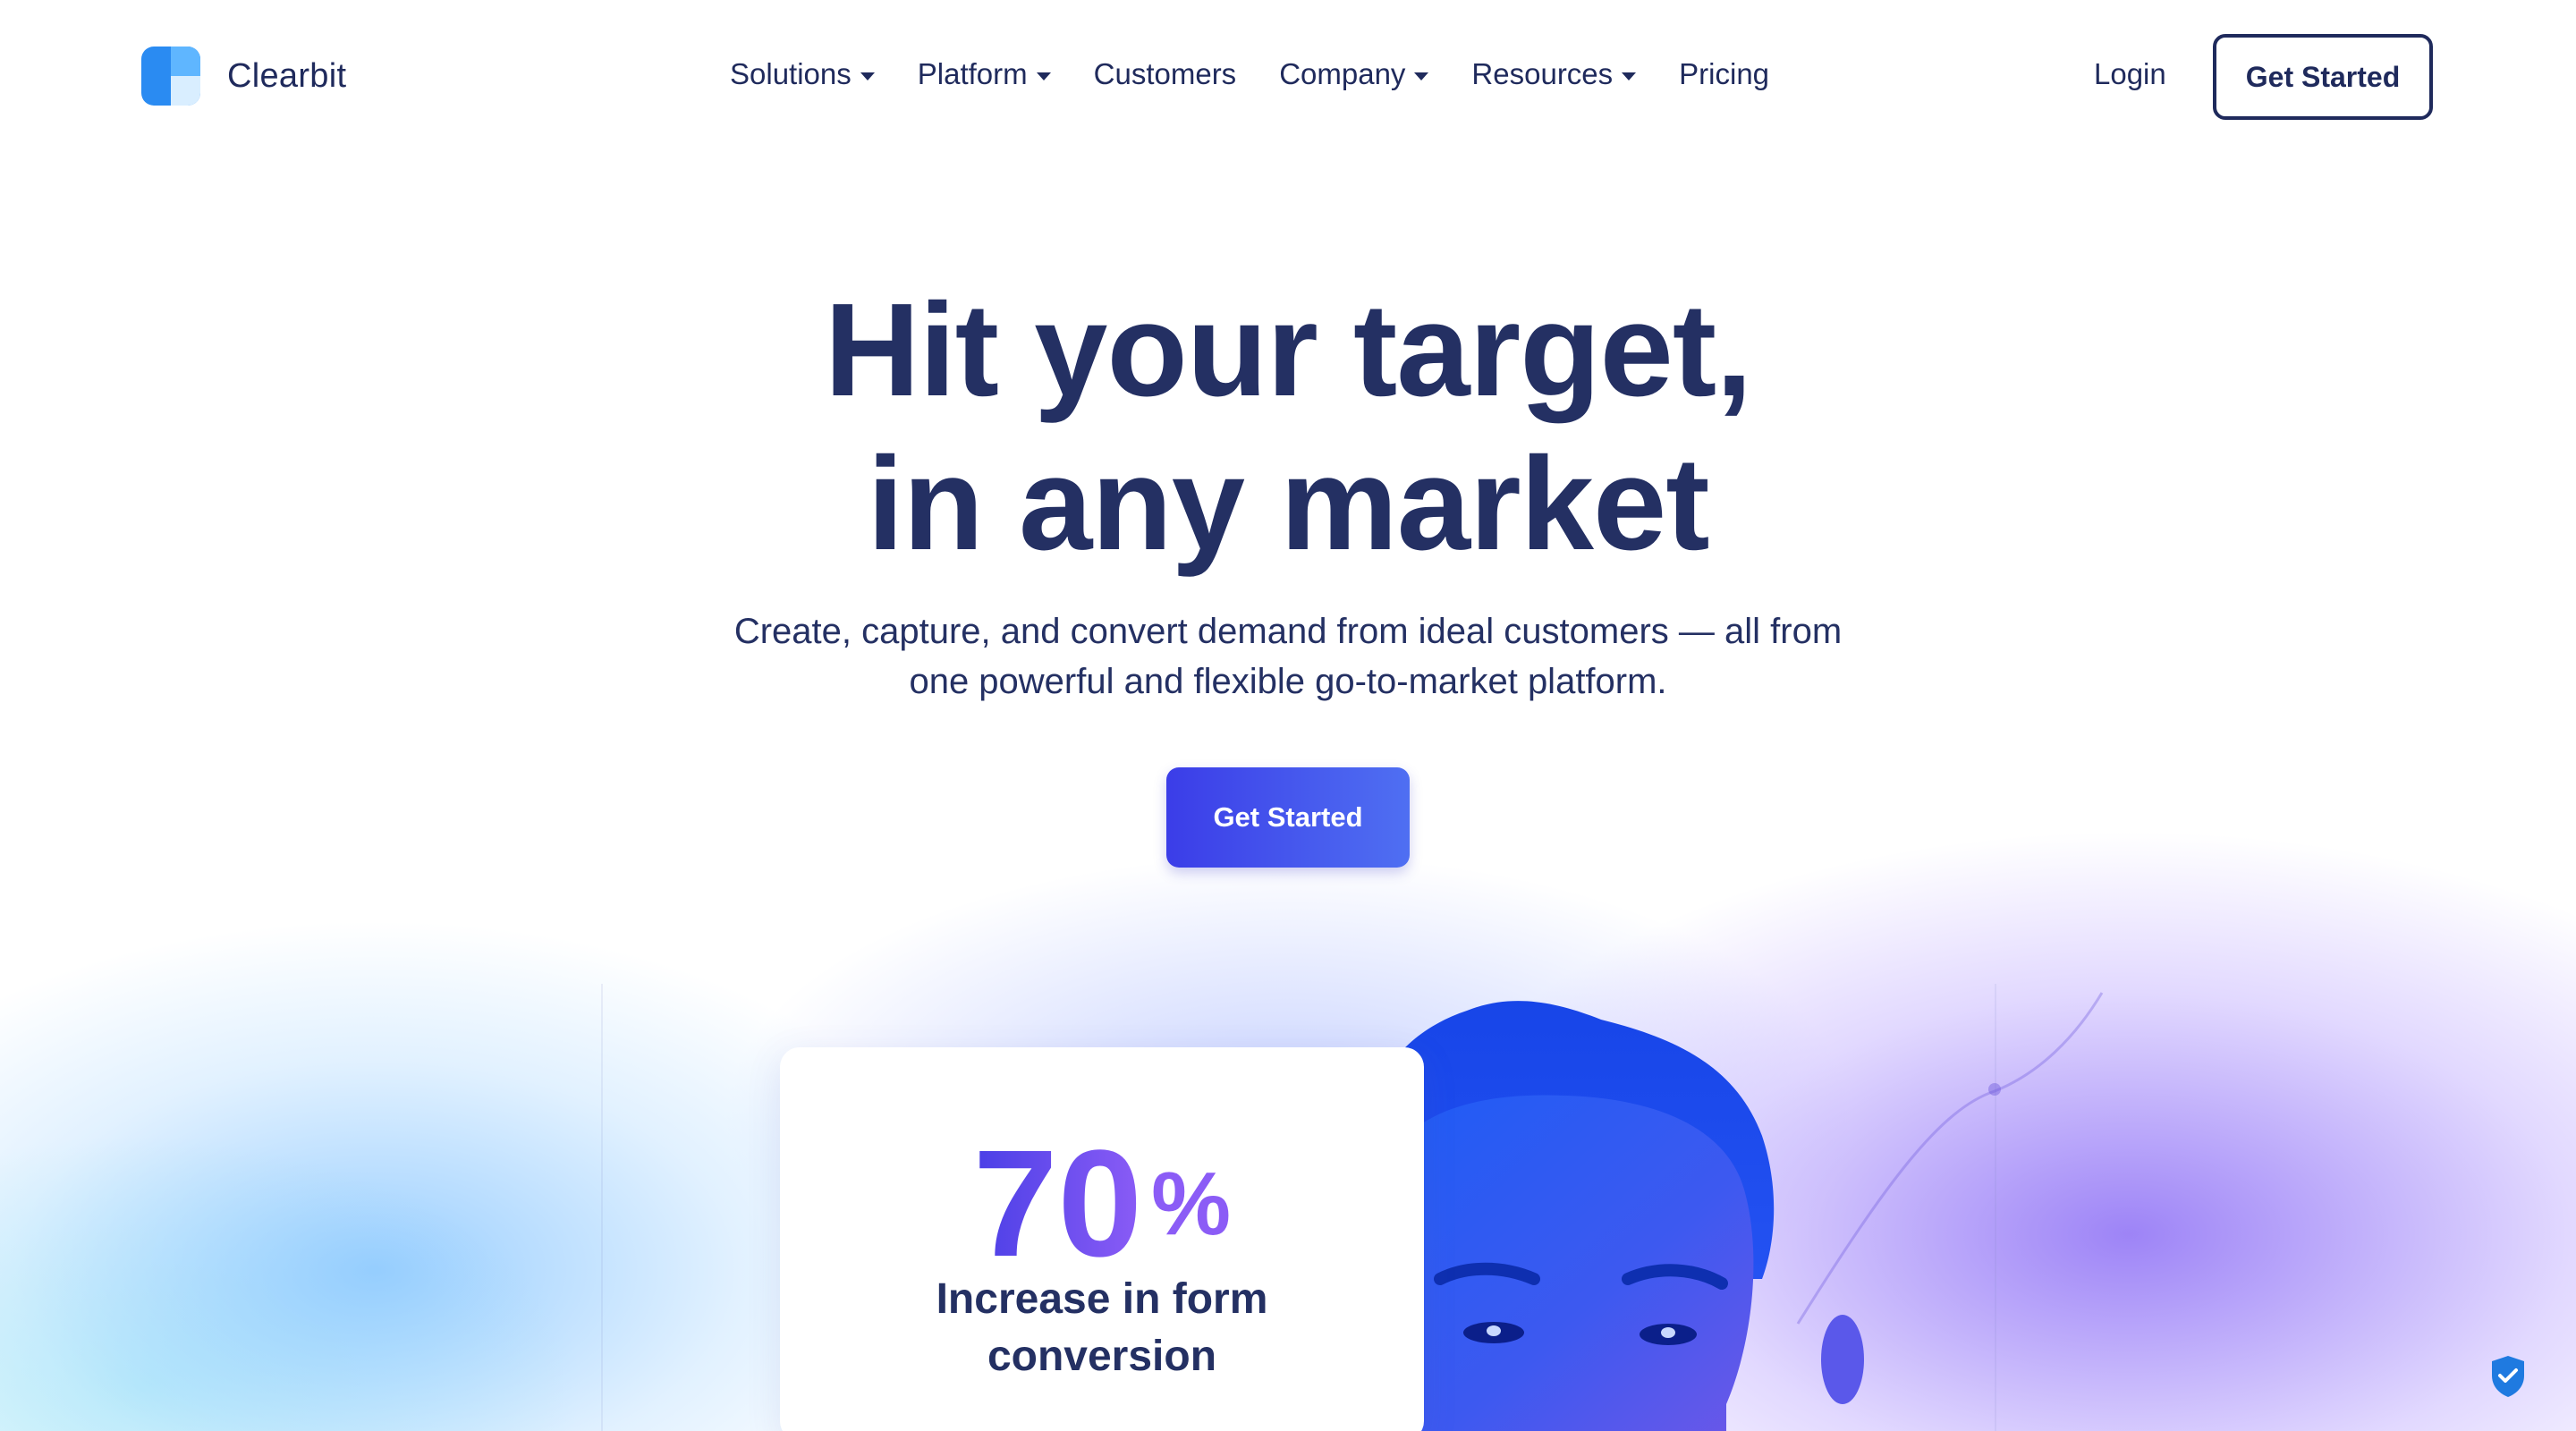 Image resolution: width=2576 pixels, height=1431 pixels. I want to click on nav-item-solutions: Solutions, so click(802, 74).